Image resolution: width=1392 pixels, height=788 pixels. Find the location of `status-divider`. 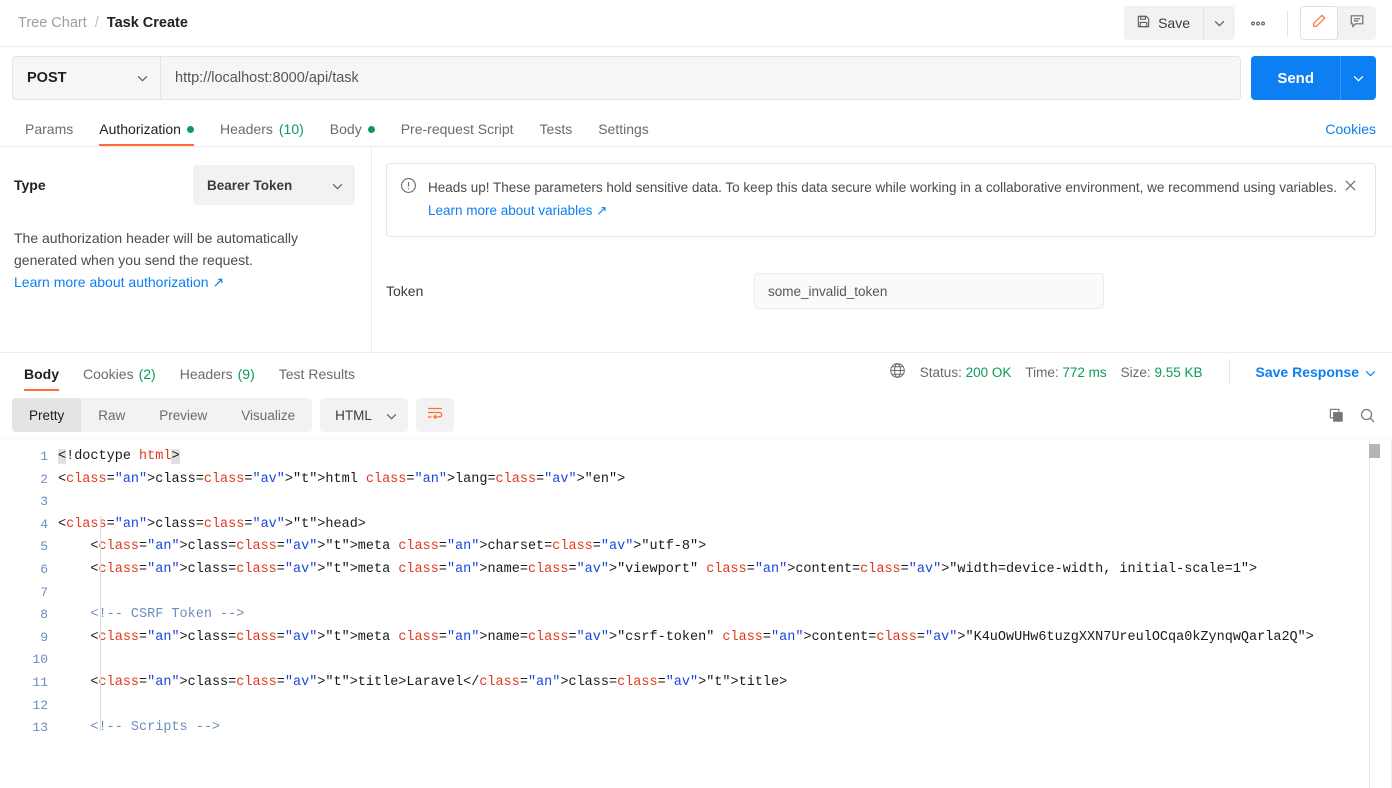

status-divider is located at coordinates (1229, 372).